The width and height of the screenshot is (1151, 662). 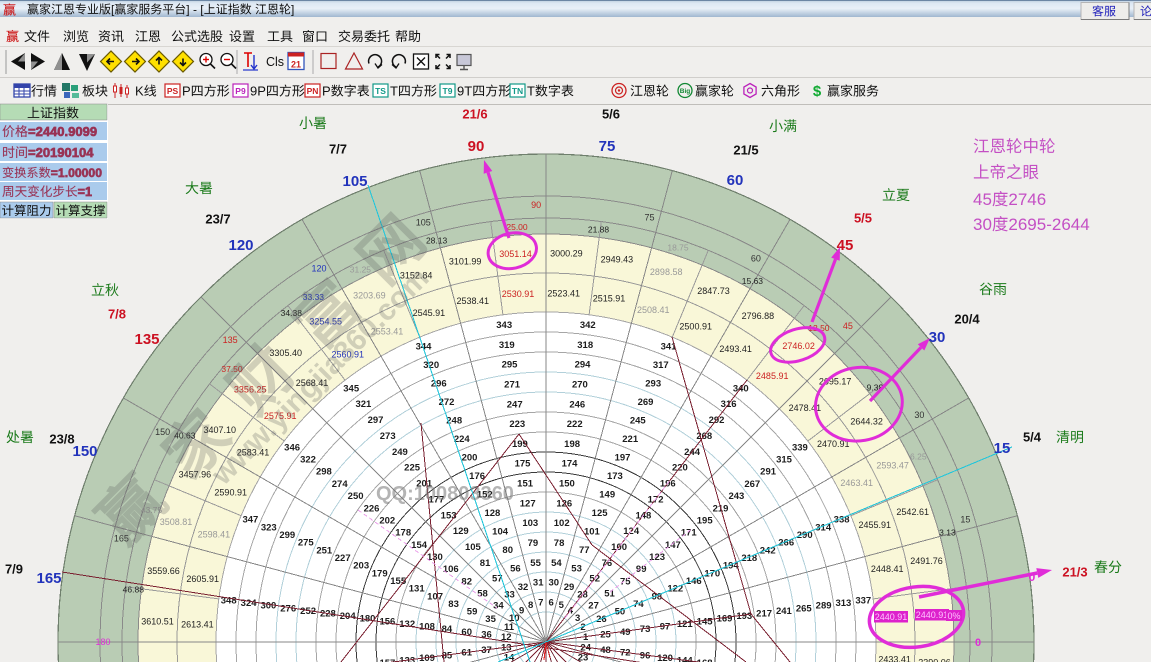 What do you see at coordinates (863, 600) in the screenshot?
I see `svg-text: 337` at bounding box center [863, 600].